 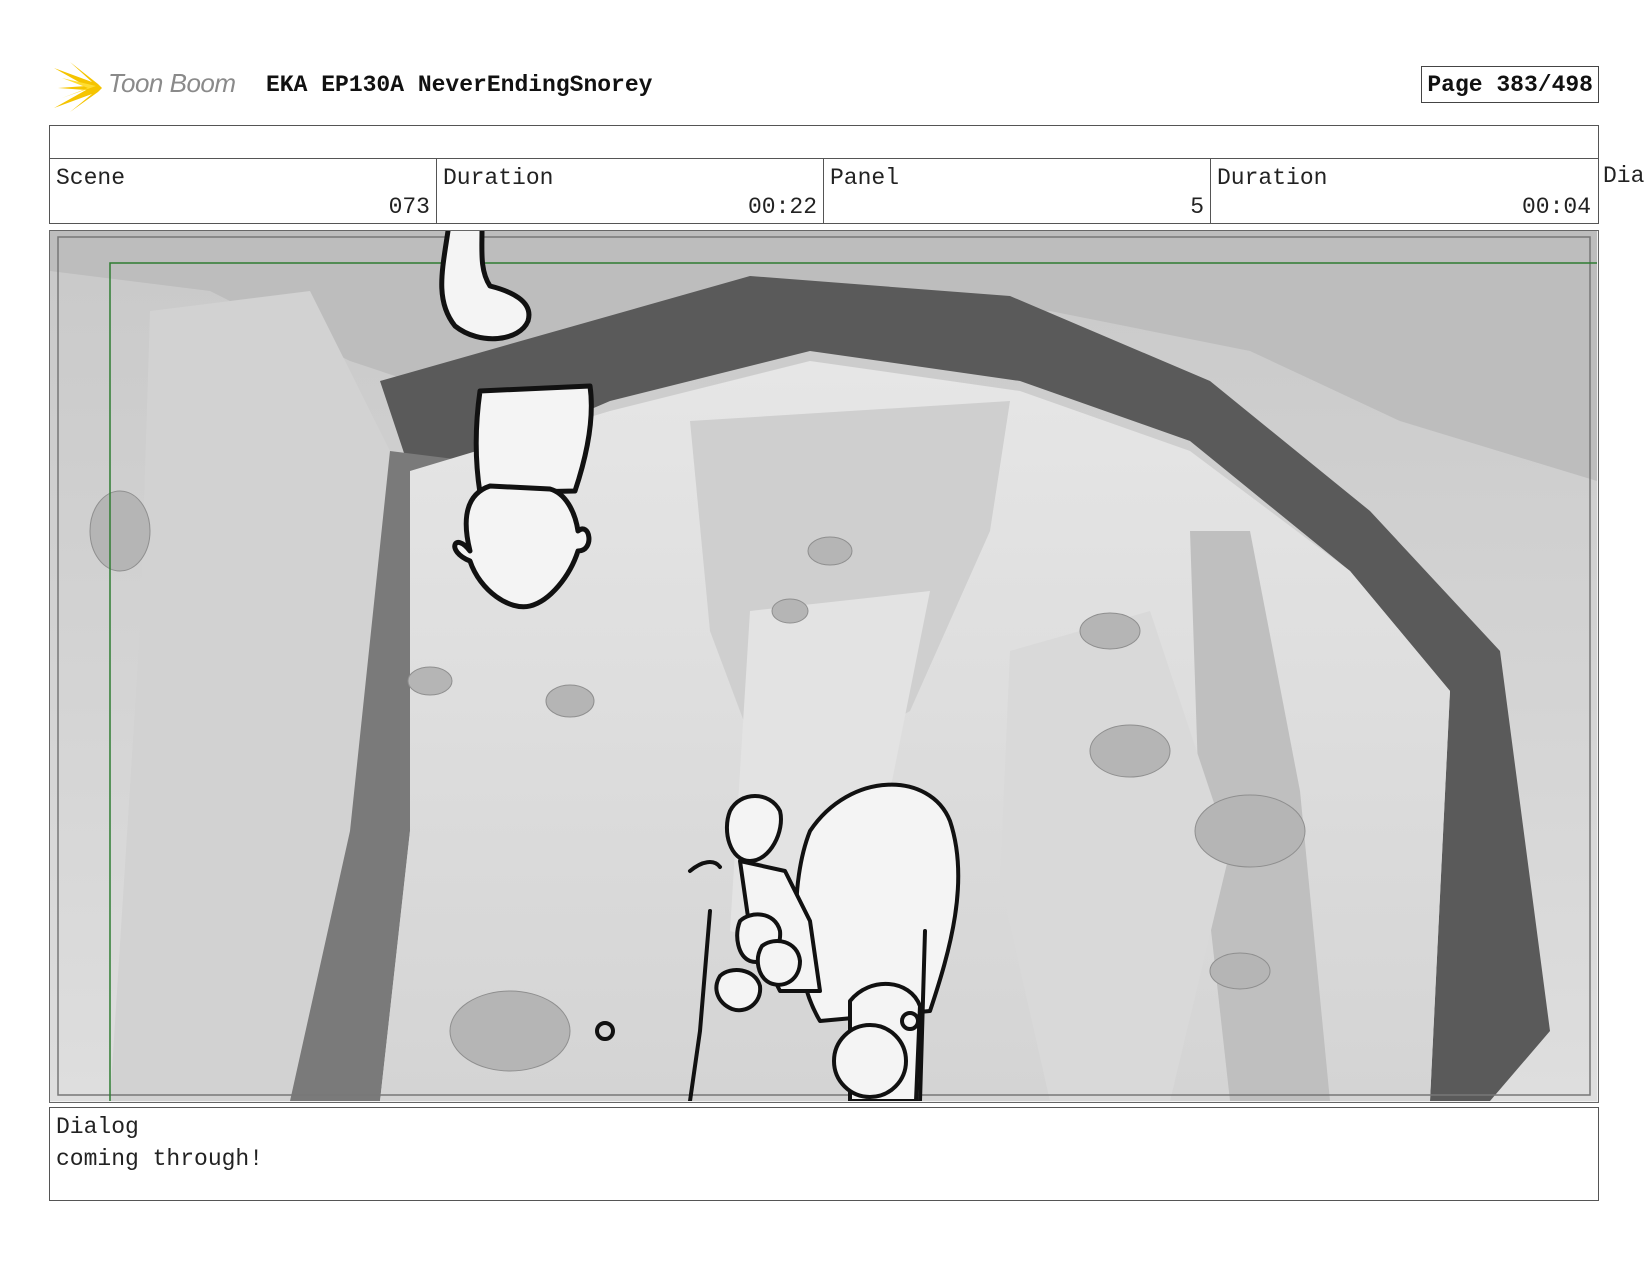 I want to click on panel-label: Panel, so click(x=865, y=178).